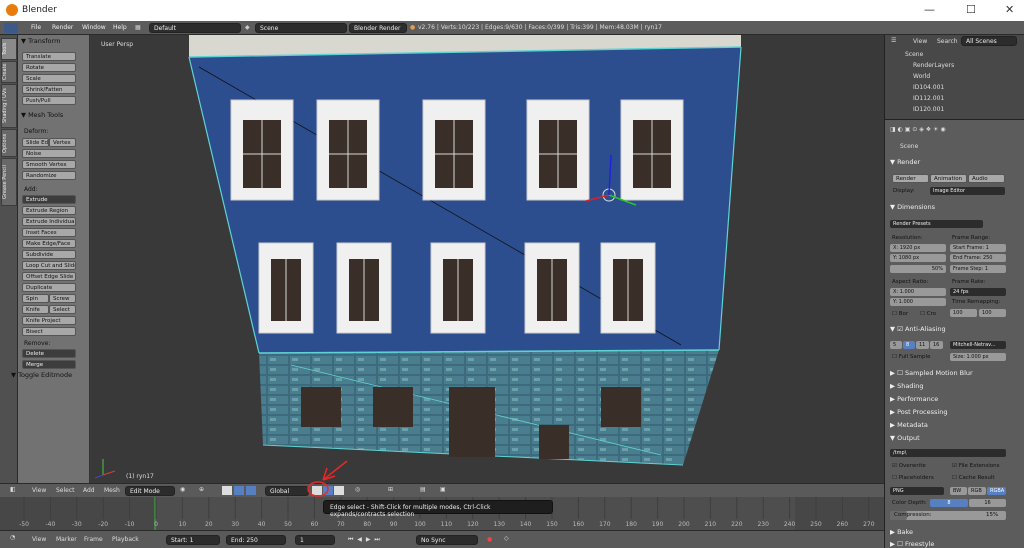 This screenshot has height=548, width=1024. What do you see at coordinates (971, 9) in the screenshot?
I see `maximize-button: ☐` at bounding box center [971, 9].